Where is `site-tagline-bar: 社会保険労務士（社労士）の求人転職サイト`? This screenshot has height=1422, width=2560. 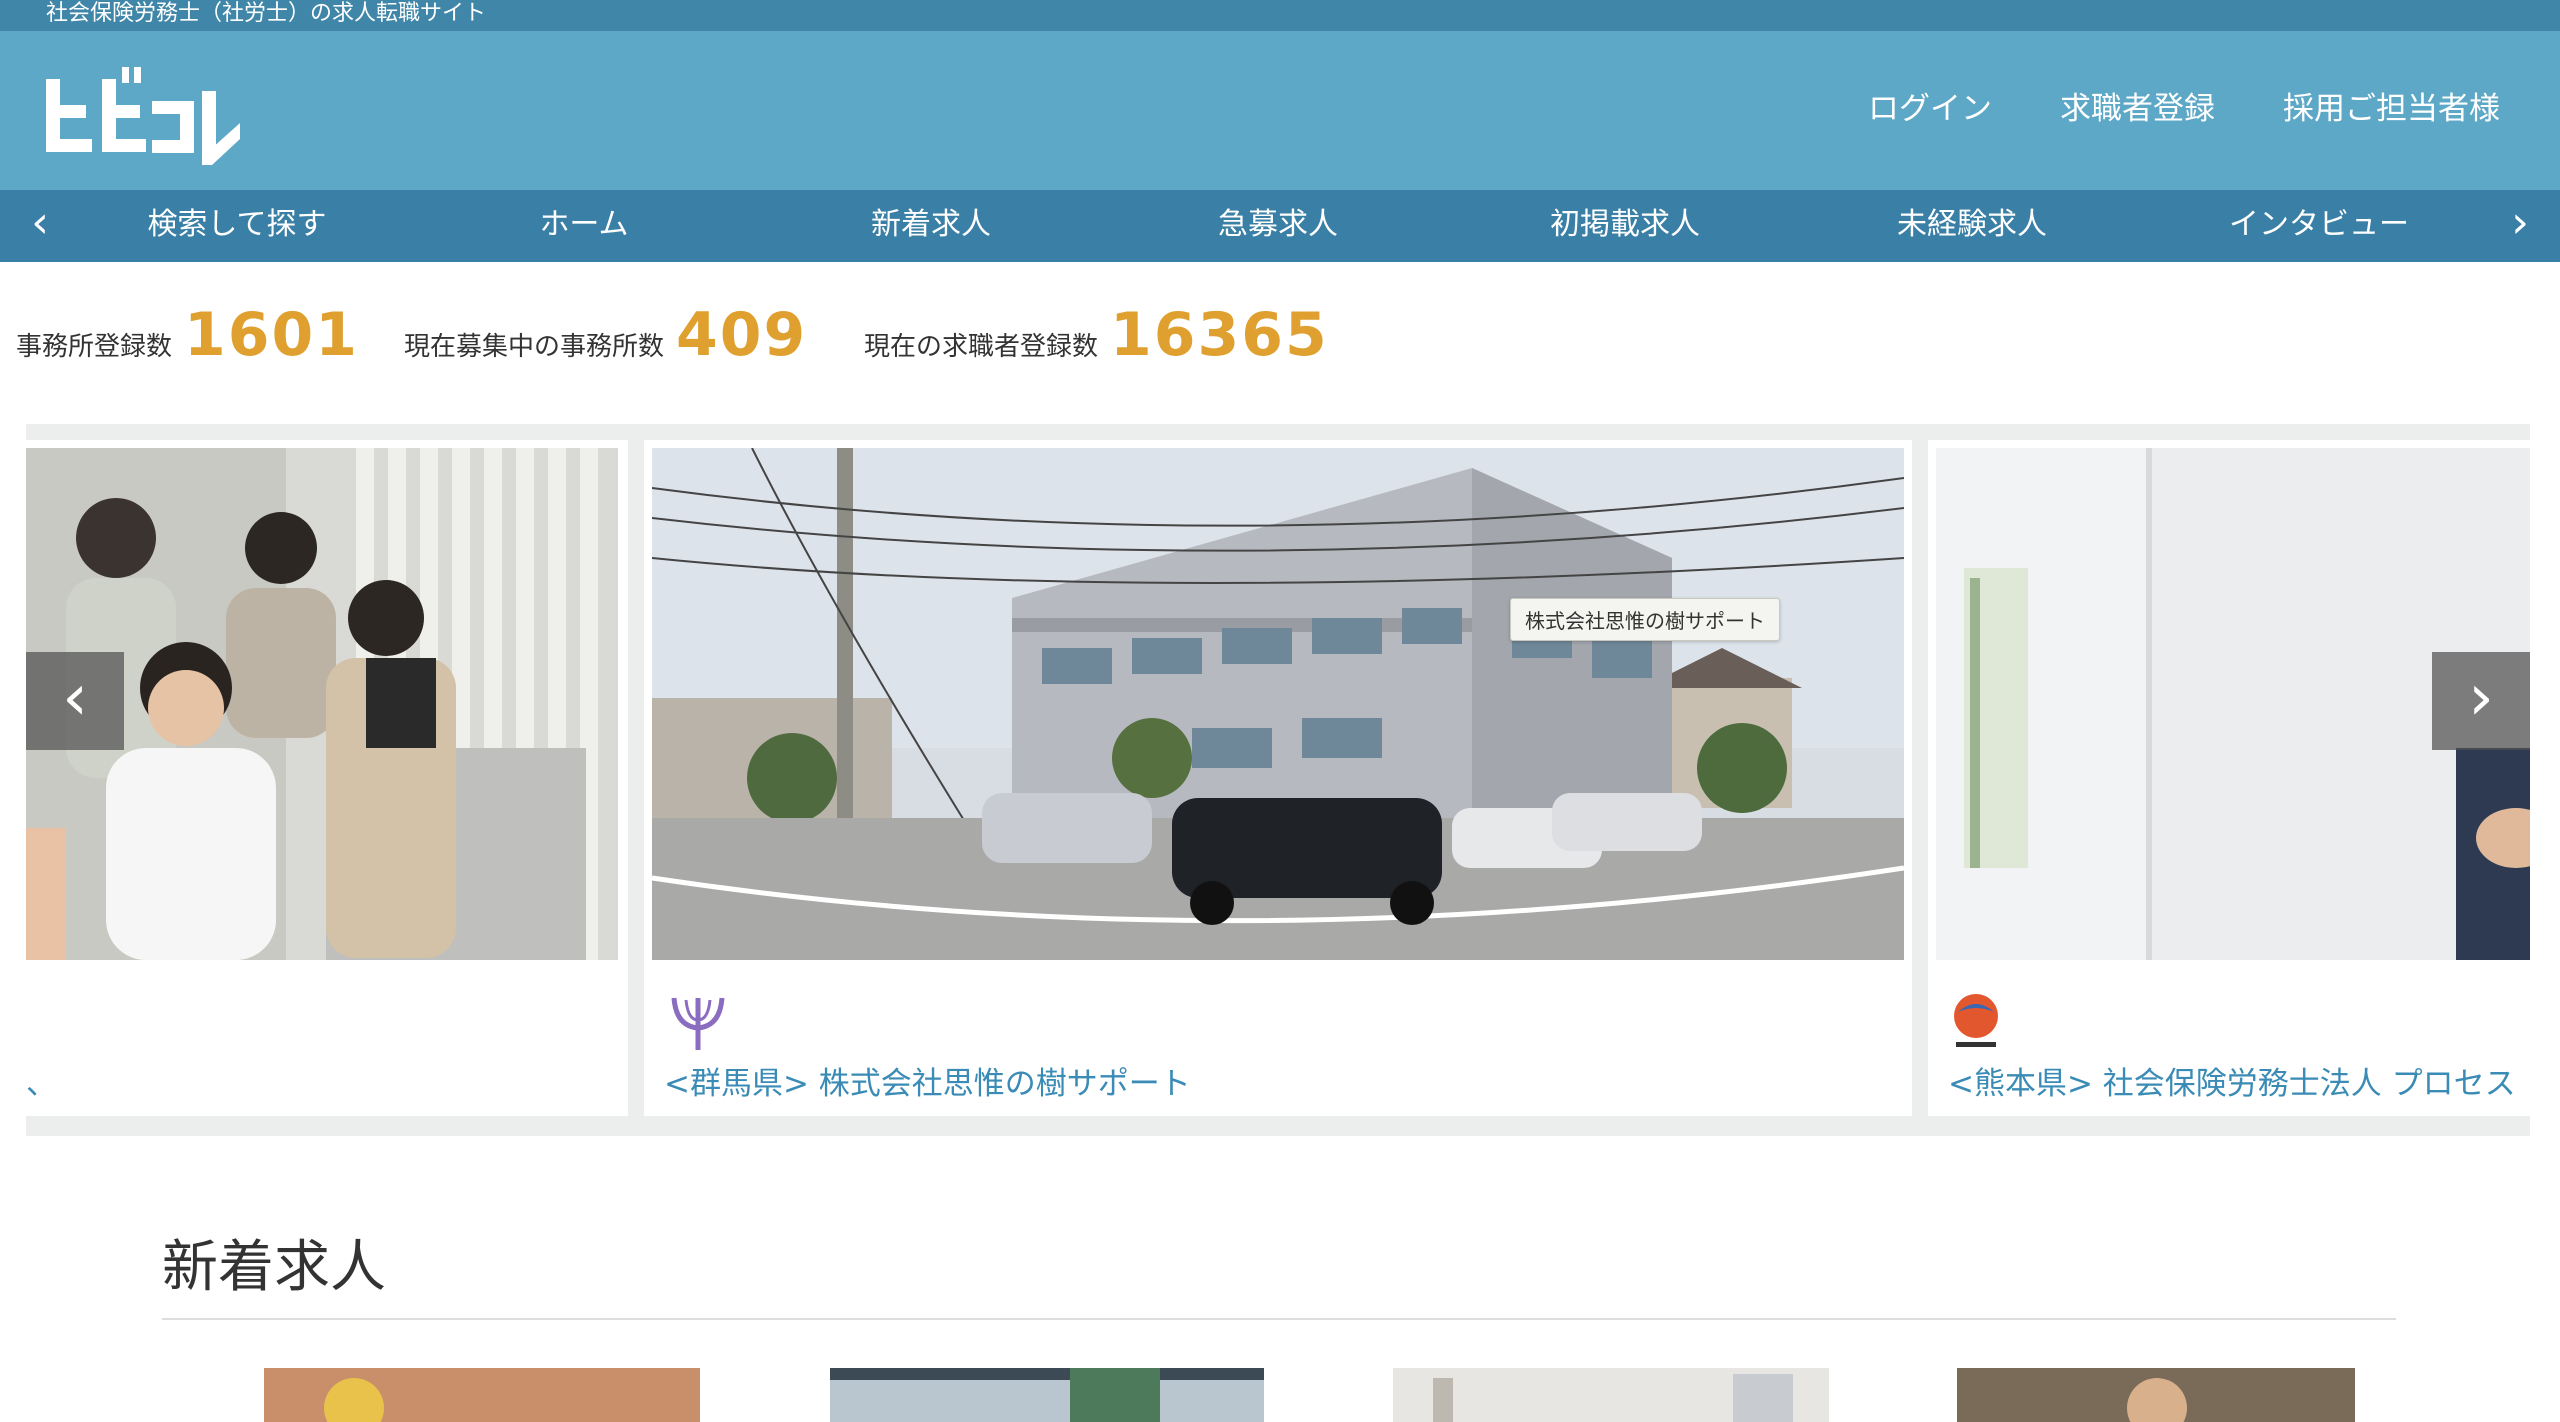 site-tagline-bar: 社会保険労務士（社労士）の求人転職サイト is located at coordinates (1280, 15).